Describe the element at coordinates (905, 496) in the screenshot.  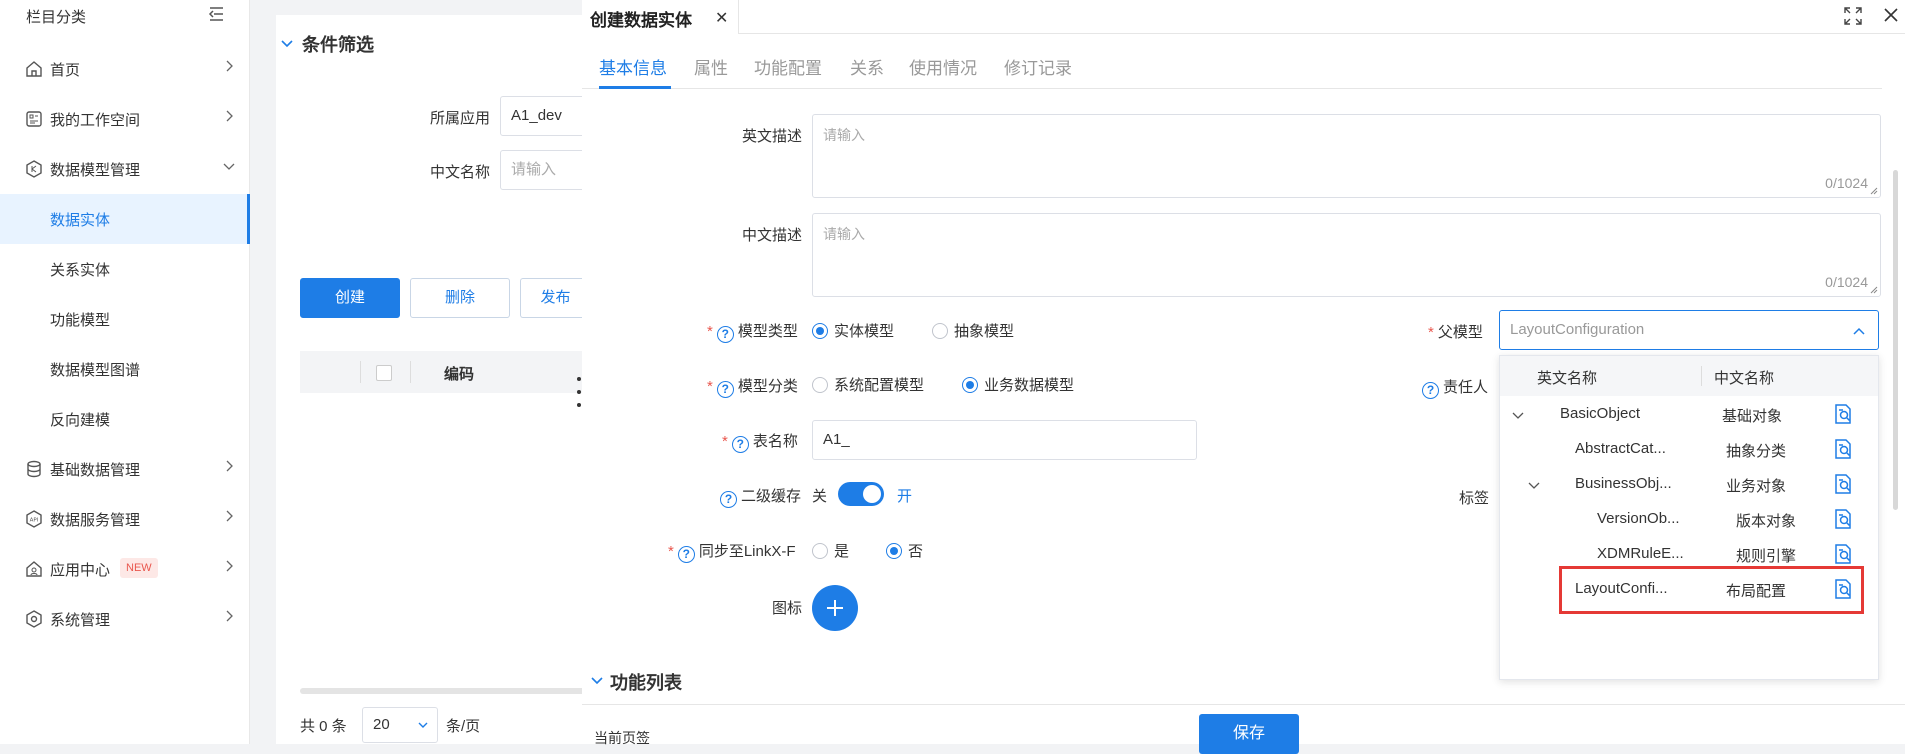
I see `cache-on-label: 开` at that location.